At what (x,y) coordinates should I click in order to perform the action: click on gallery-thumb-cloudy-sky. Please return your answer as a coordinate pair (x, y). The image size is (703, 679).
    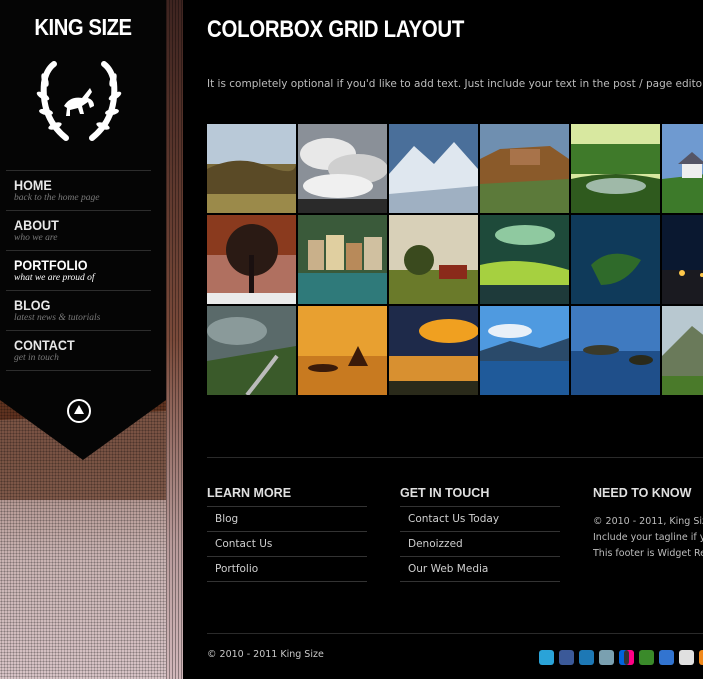
    Looking at the image, I should click on (342, 168).